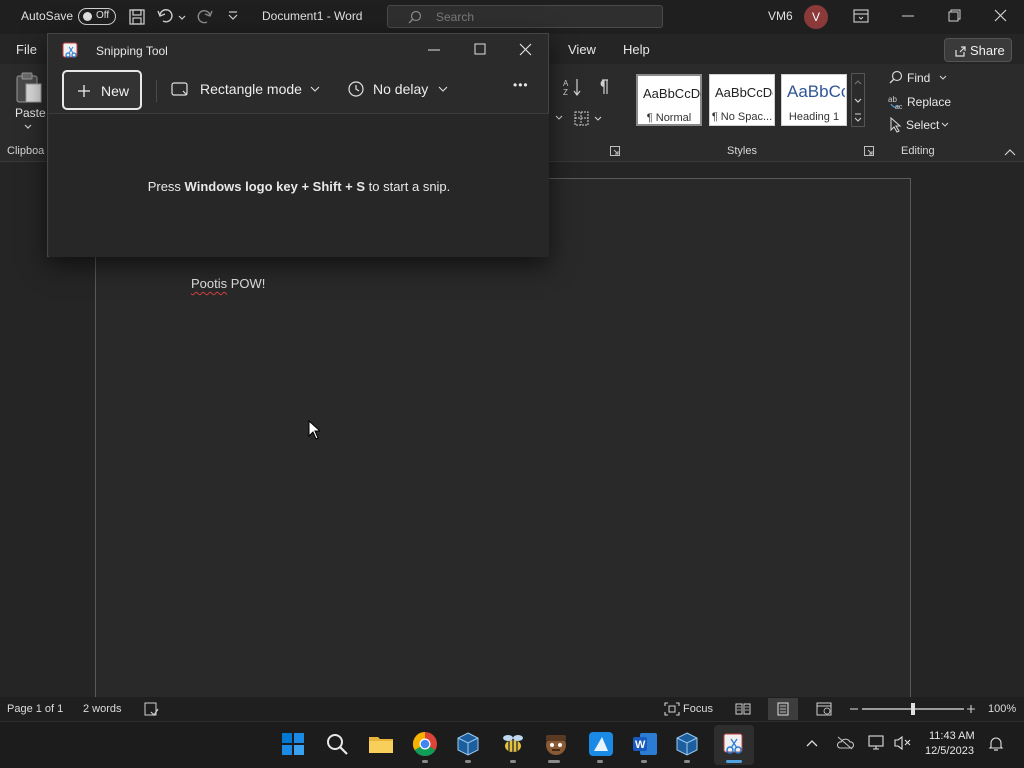 The height and width of the screenshot is (768, 1024). I want to click on sort-icon: AZ, so click(573, 87).